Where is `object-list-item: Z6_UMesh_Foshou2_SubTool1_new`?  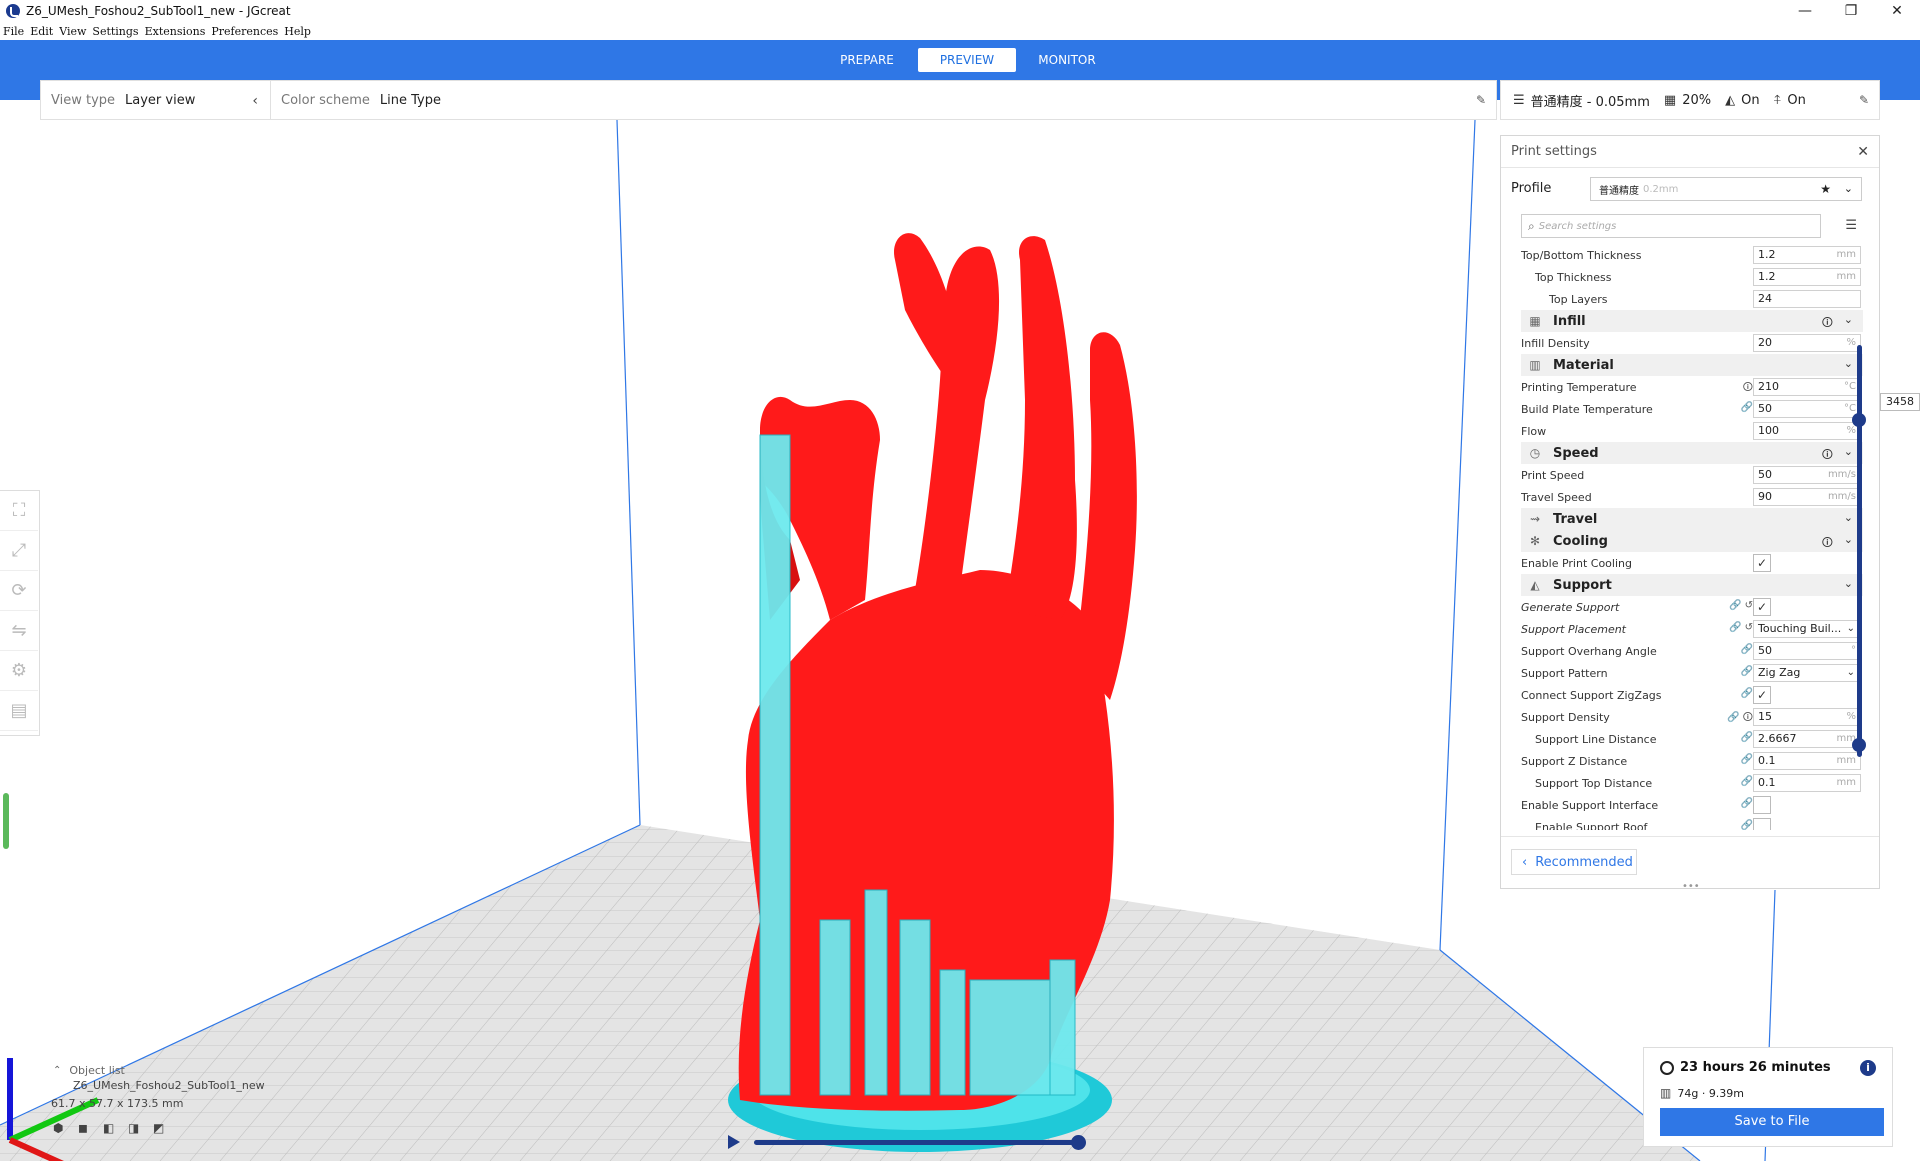 object-list-item: Z6_UMesh_Foshou2_SubTool1_new is located at coordinates (165, 1088).